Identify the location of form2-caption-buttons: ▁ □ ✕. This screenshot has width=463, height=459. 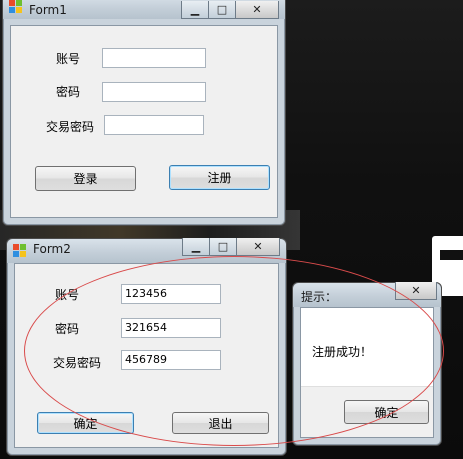
(231, 247).